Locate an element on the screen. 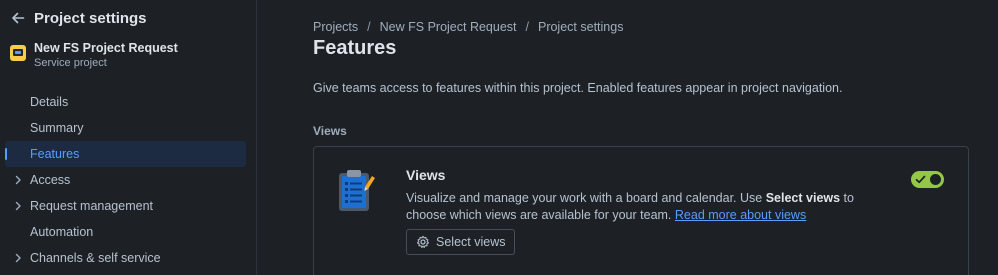 This screenshot has width=998, height=275. sidebar-item-label: Access is located at coordinates (50, 180).